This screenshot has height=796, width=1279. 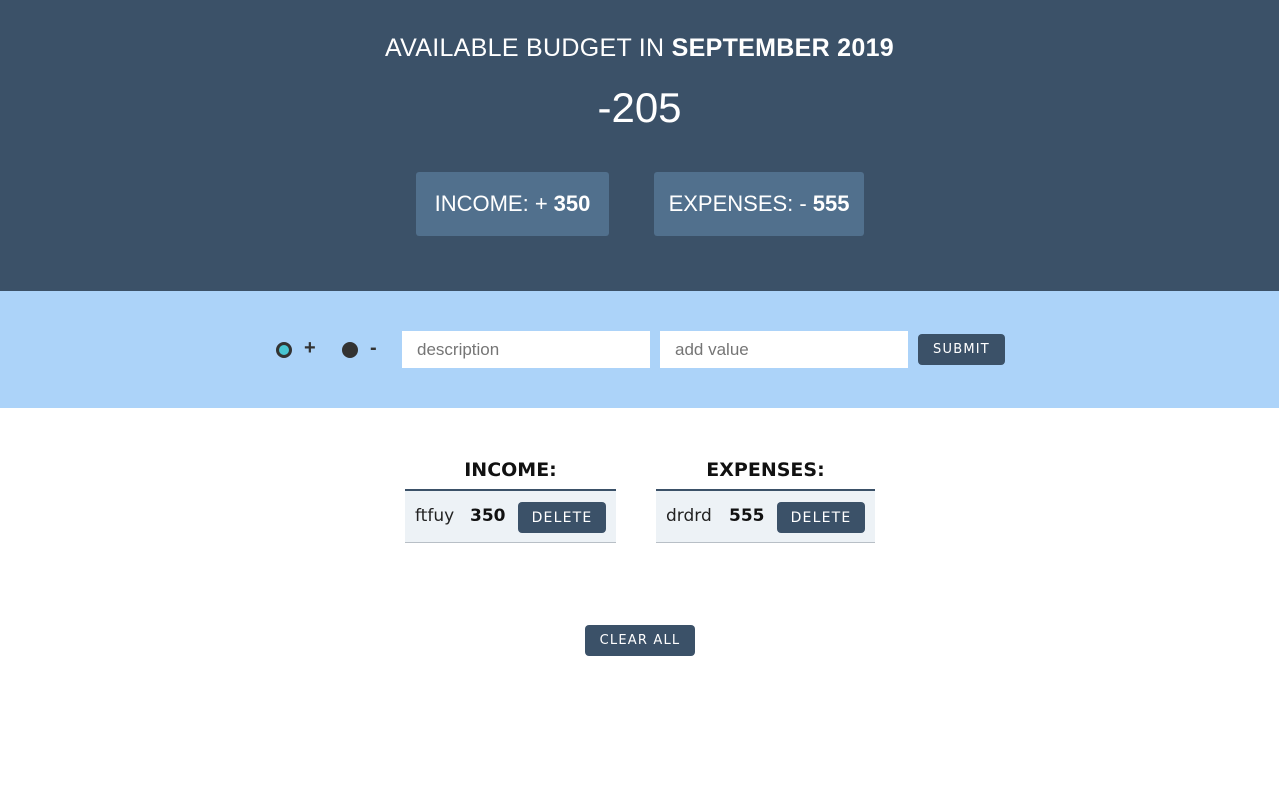 What do you see at coordinates (284, 350) in the screenshot?
I see `income-type-radio` at bounding box center [284, 350].